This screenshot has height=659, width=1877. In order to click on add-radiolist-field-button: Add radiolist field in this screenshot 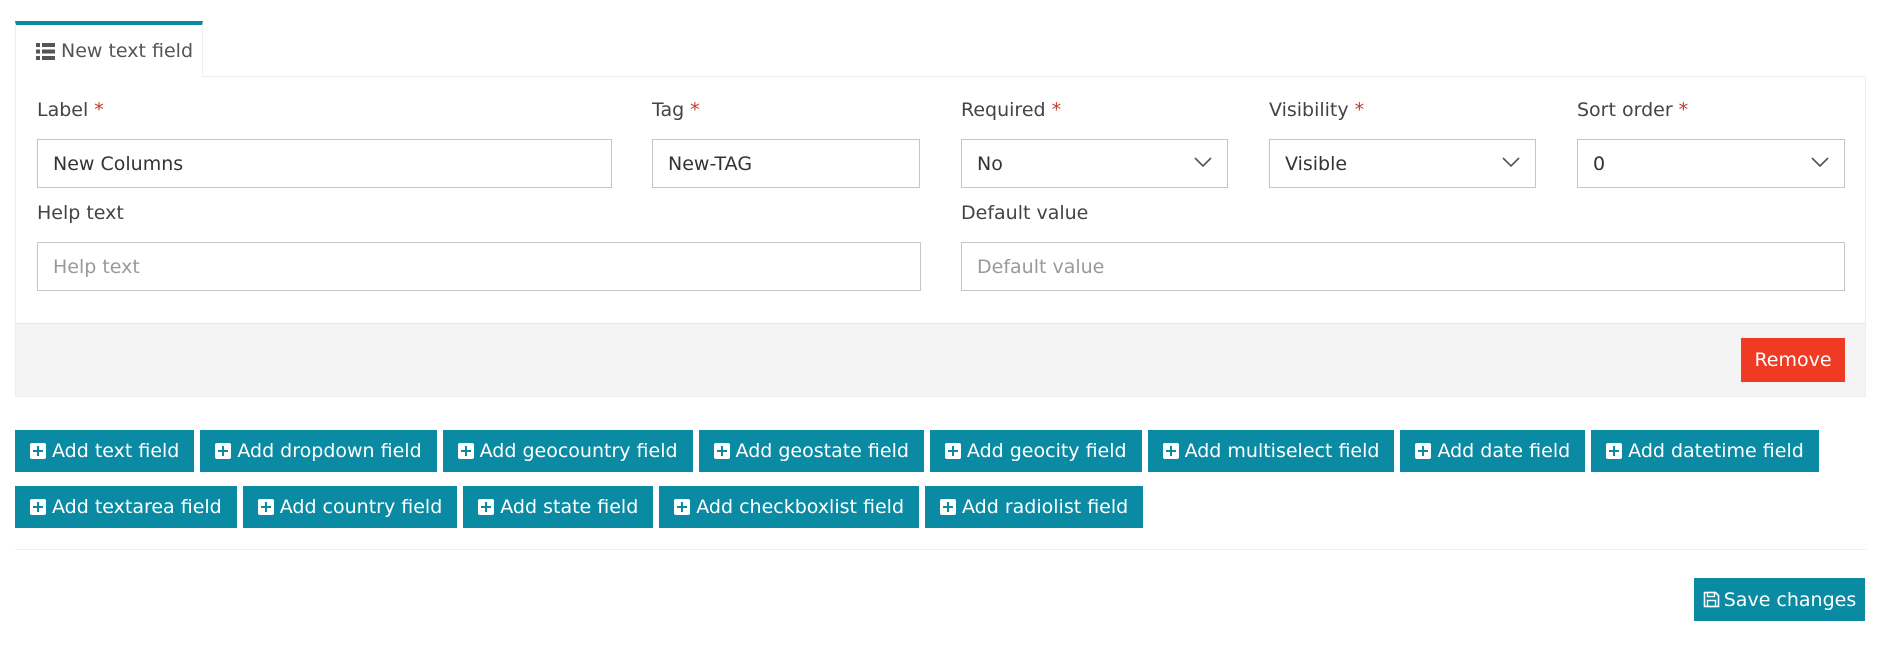, I will do `click(1034, 507)`.